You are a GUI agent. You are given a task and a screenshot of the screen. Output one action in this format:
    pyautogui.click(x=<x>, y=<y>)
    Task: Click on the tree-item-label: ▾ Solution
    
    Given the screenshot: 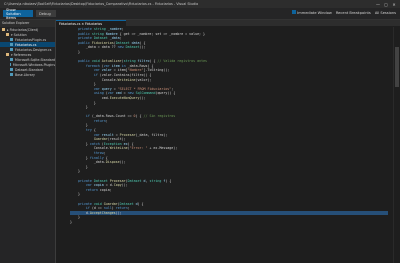 What is the action you would take?
    pyautogui.click(x=19, y=34)
    